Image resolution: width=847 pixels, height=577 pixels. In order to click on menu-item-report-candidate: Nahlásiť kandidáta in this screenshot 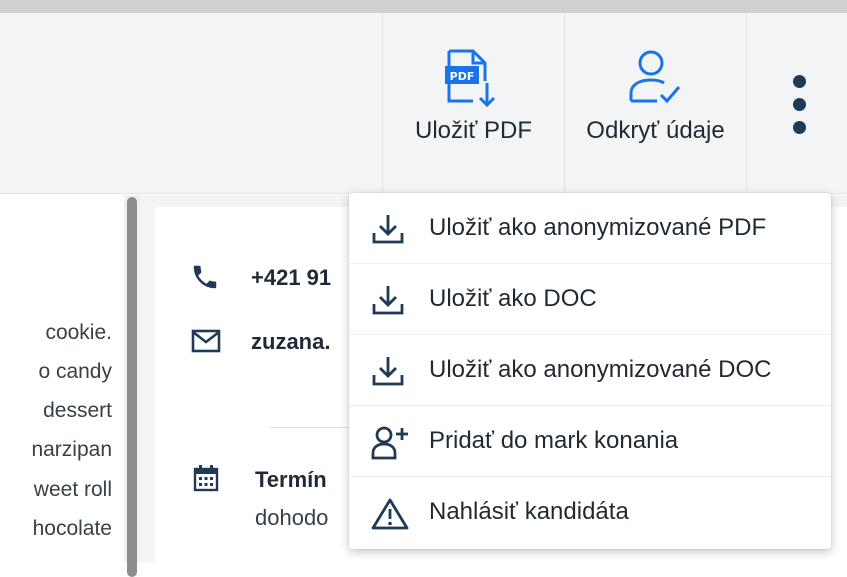, I will do `click(590, 512)`.